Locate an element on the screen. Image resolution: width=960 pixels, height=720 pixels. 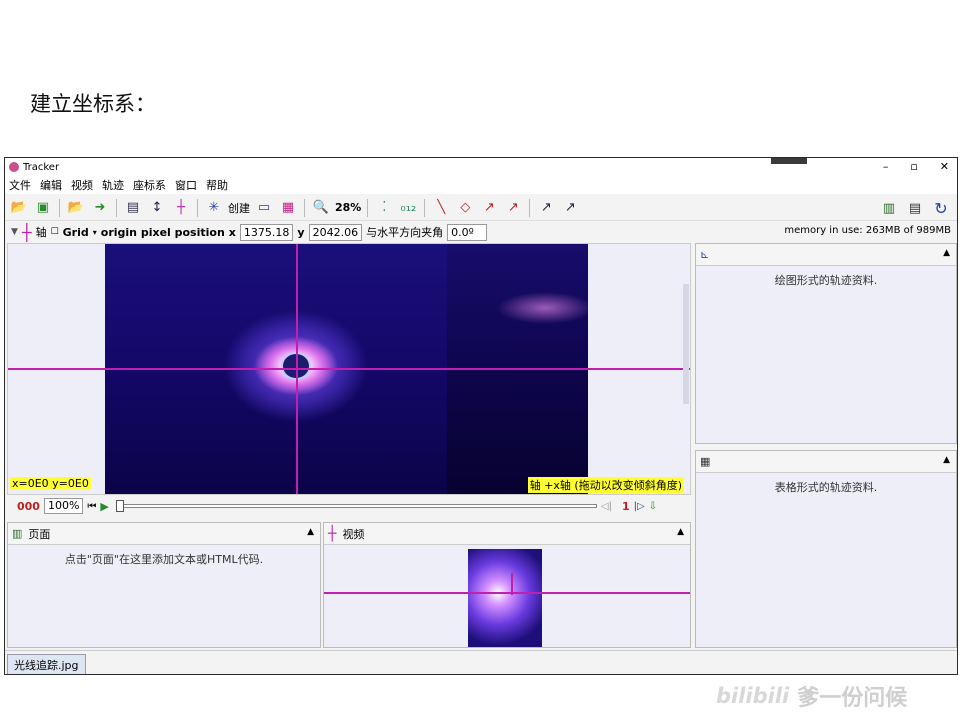
clip-settings-icon: ▤ is located at coordinates (133, 208).